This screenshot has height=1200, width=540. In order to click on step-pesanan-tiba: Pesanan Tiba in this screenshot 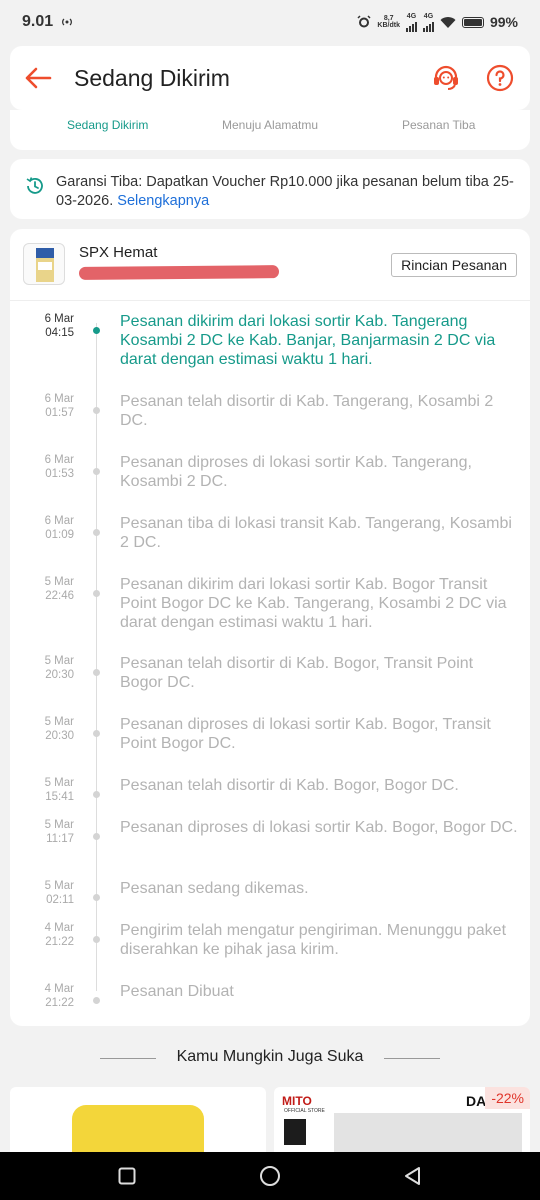, I will do `click(439, 125)`.